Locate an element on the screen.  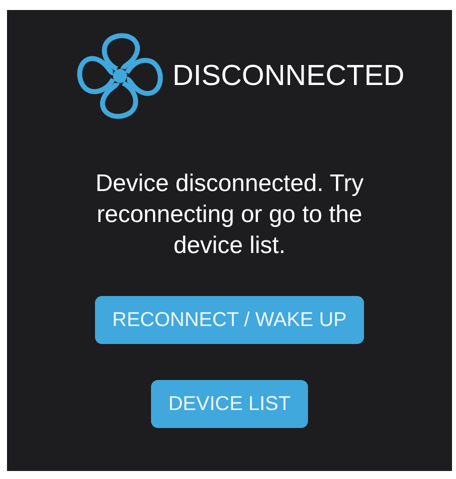
status-title: DISCONNECTED is located at coordinates (288, 76).